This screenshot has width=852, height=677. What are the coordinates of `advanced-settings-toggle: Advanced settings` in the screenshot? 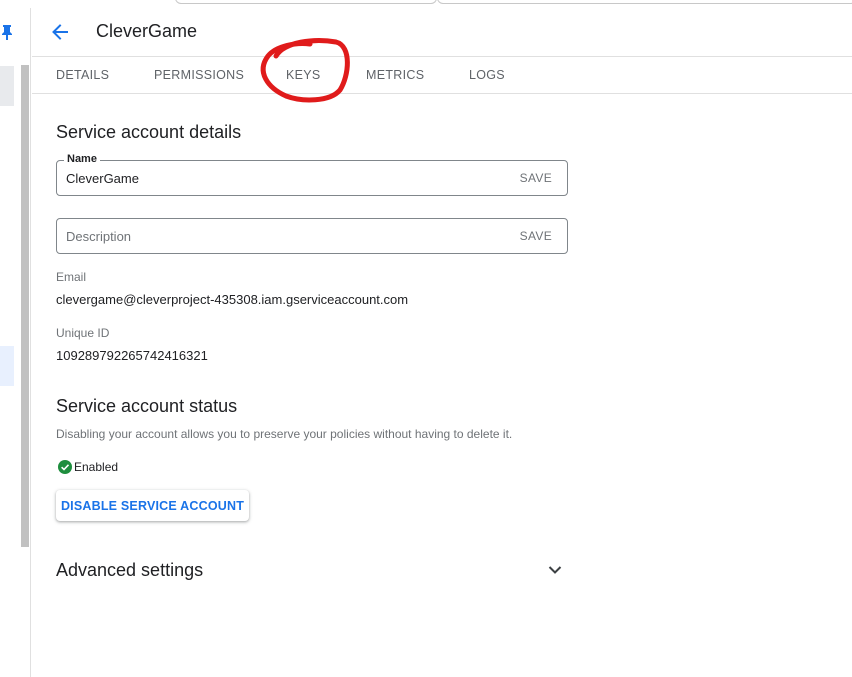 It's located at (312, 570).